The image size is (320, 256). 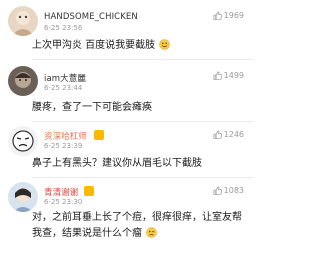 I want to click on timestamp: 6-25 23:44, so click(x=63, y=88).